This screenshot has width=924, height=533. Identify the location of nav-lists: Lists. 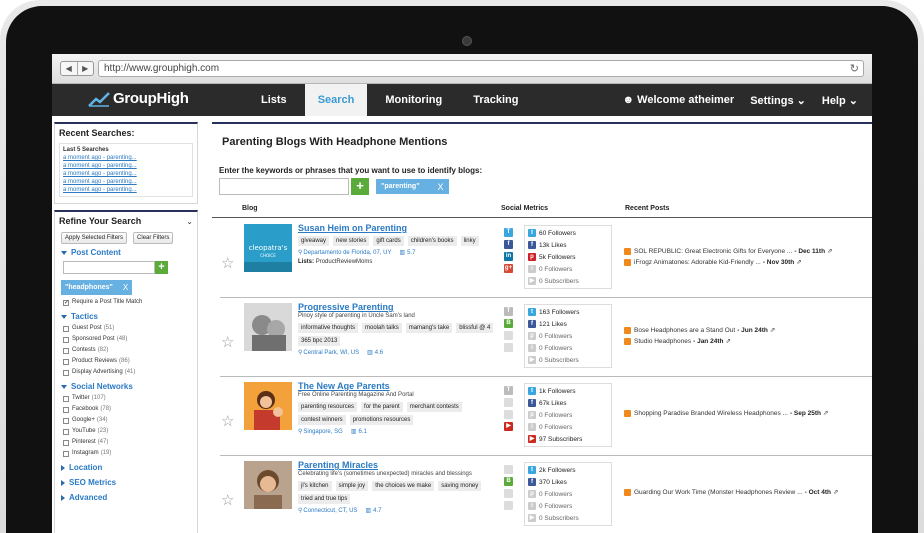
(274, 100).